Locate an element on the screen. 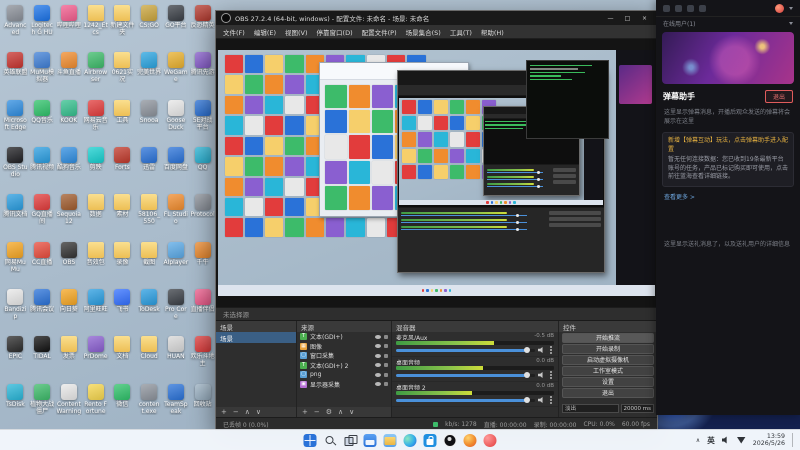 The width and height of the screenshot is (800, 450). promo-banner is located at coordinates (728, 58).